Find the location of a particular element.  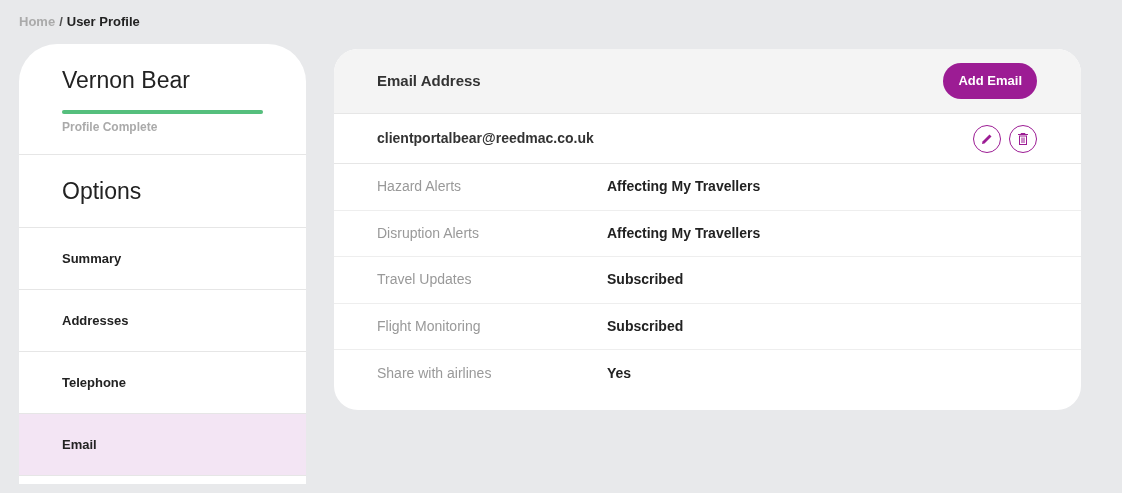

breadcrumb-current: User Profile is located at coordinates (103, 21).